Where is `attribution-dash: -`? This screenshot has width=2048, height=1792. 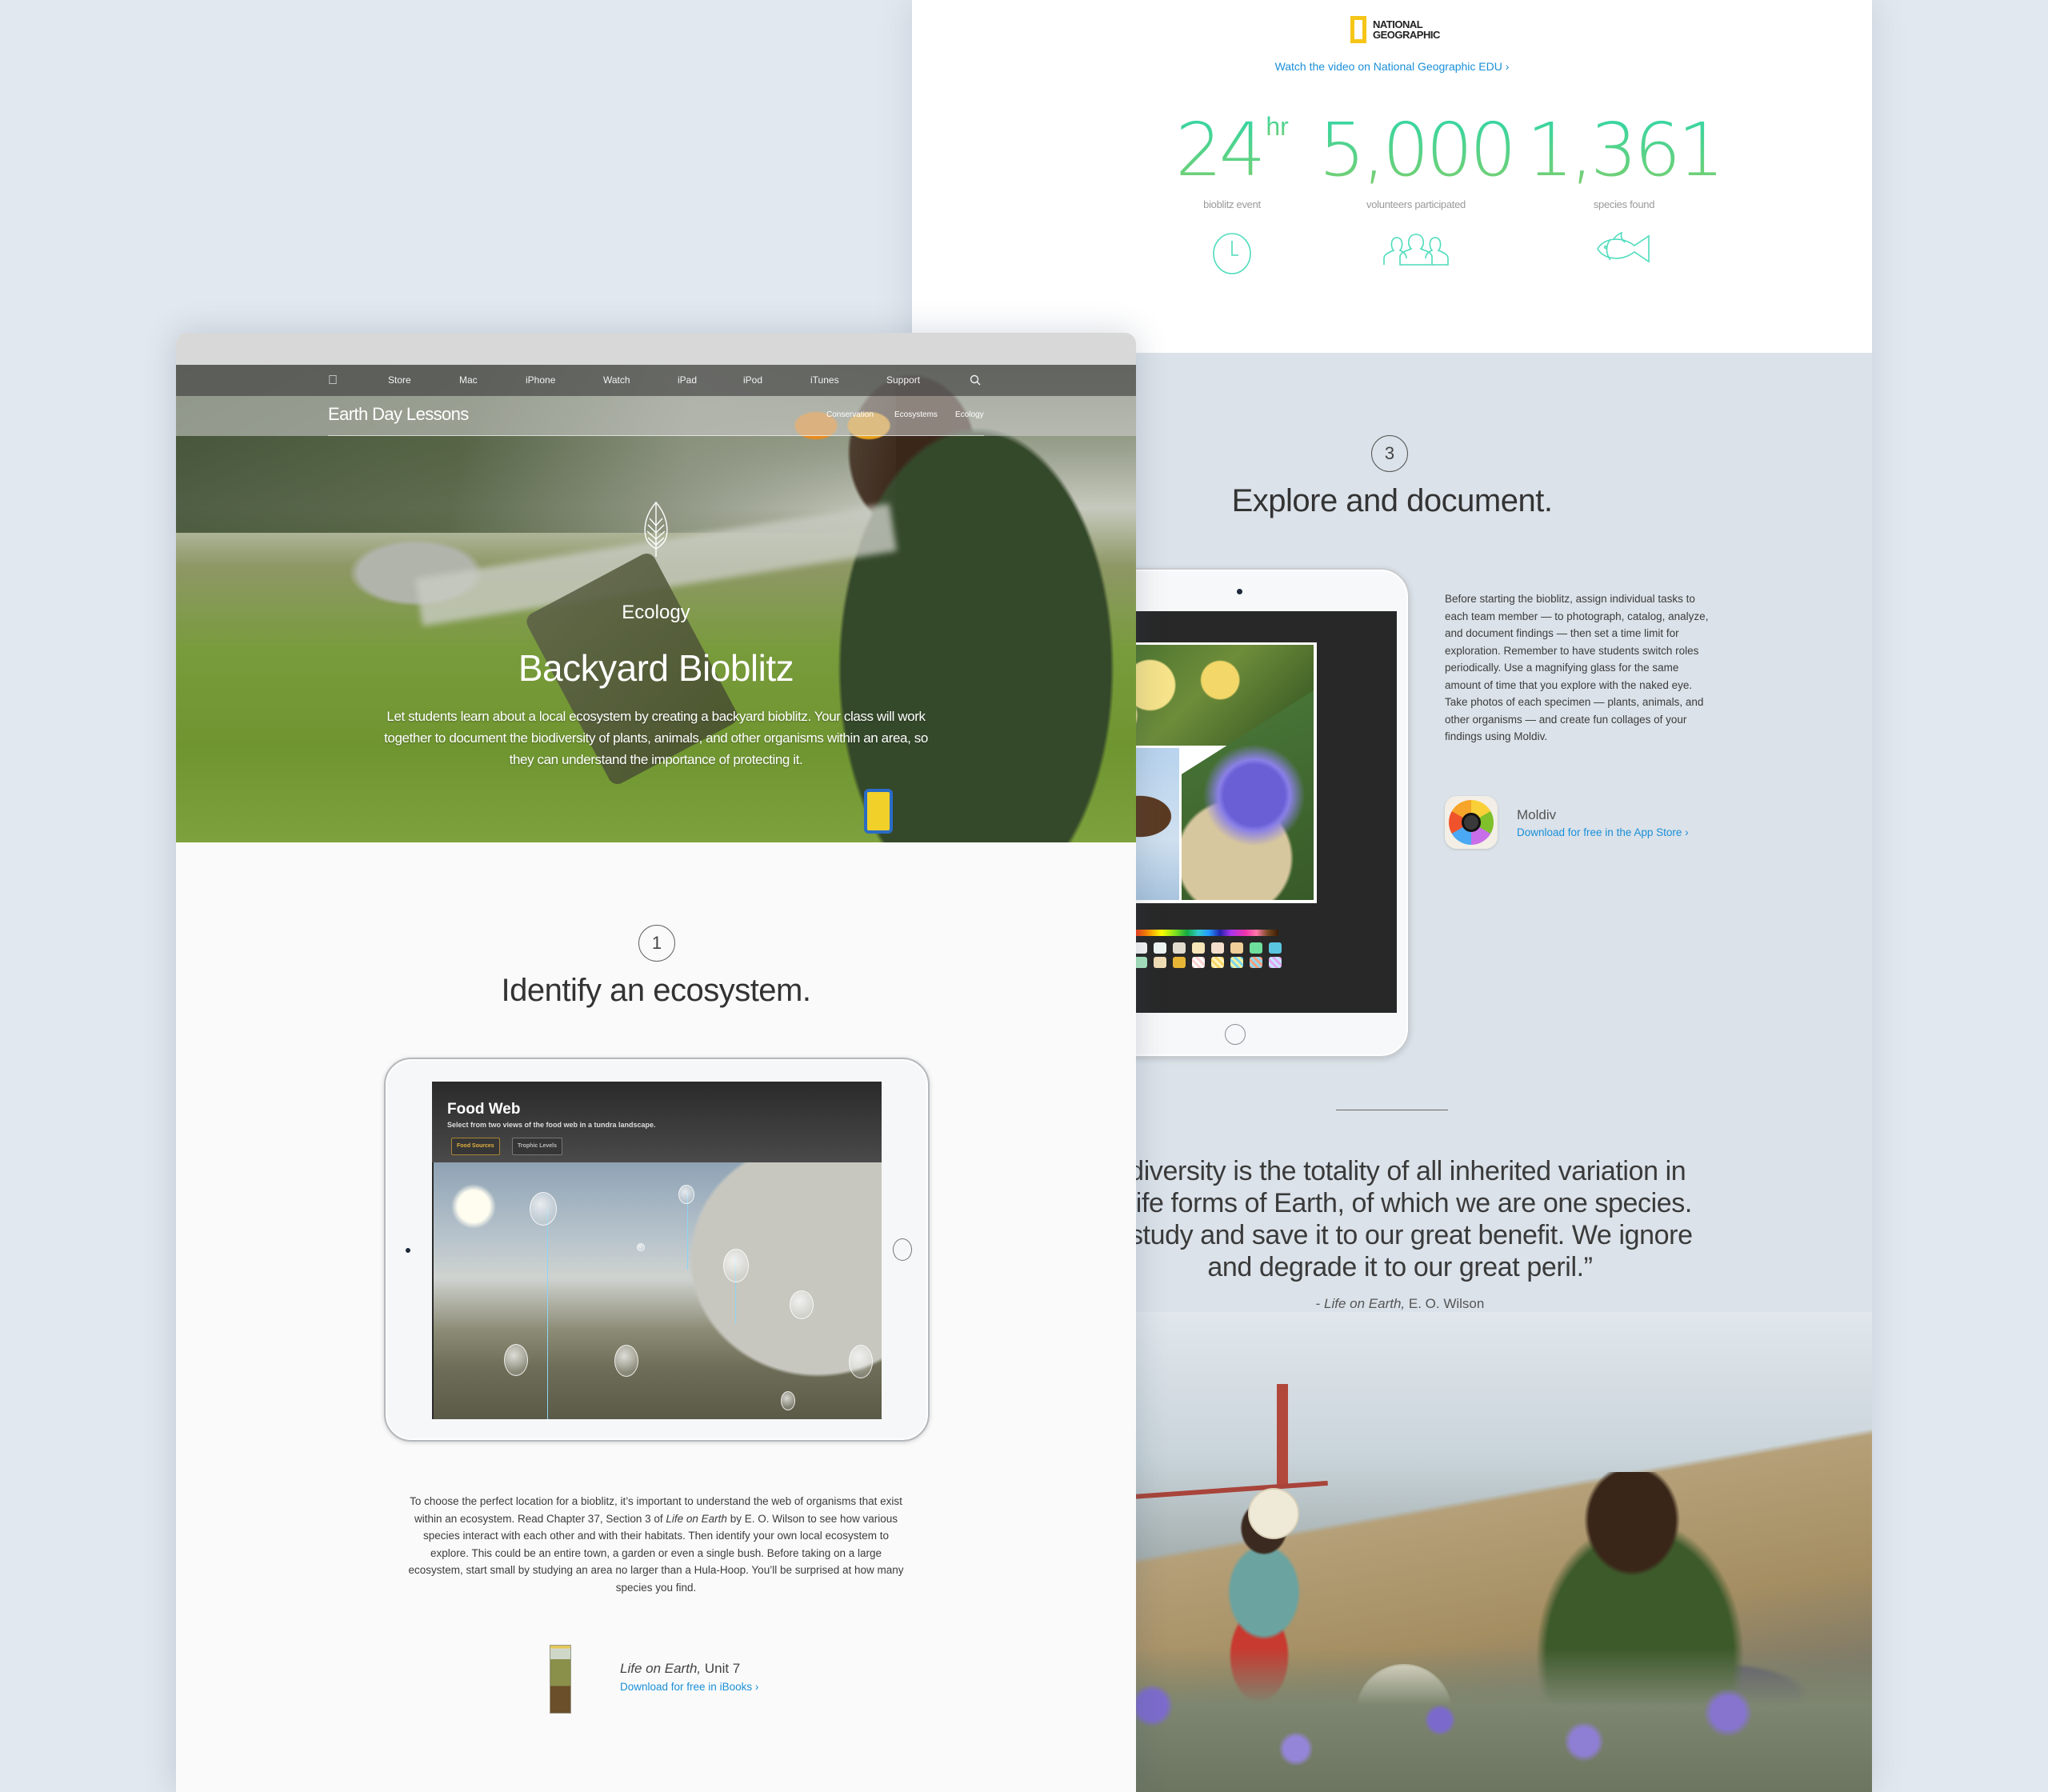 attribution-dash: - is located at coordinates (1320, 1303).